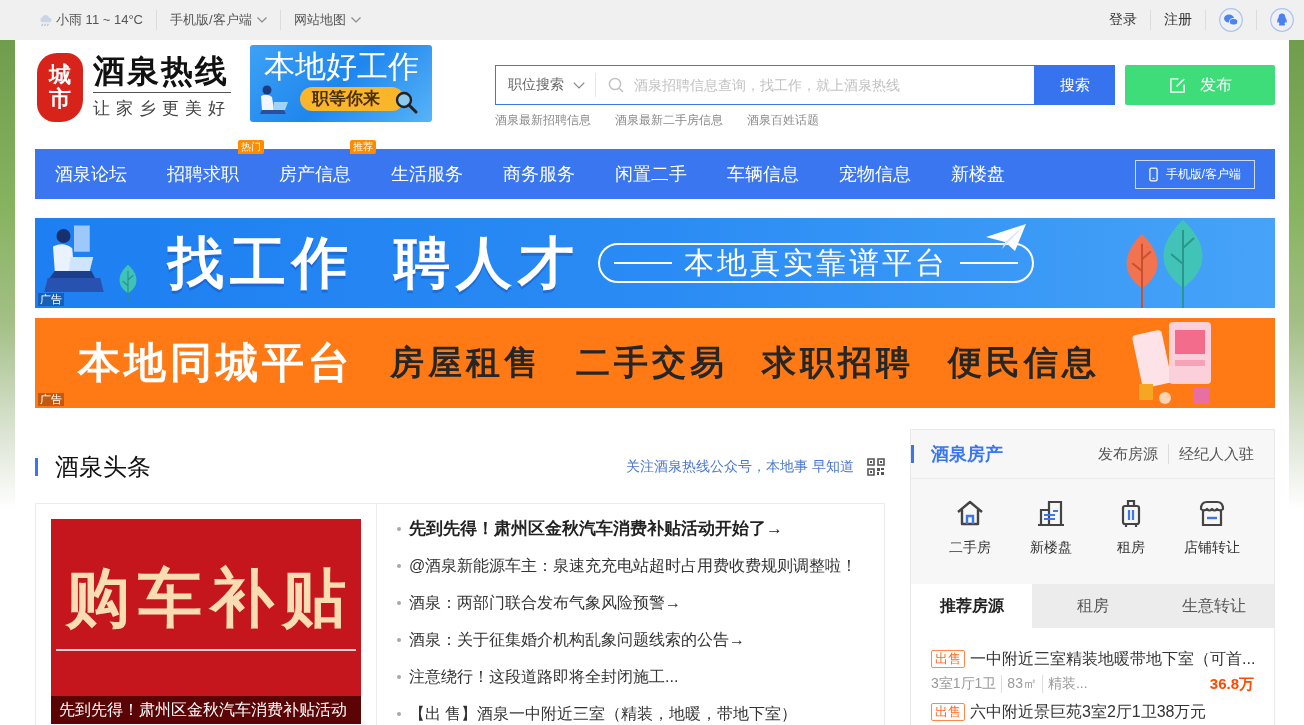 The image size is (1304, 725). I want to click on nav-link: 招聘求职, so click(203, 174).